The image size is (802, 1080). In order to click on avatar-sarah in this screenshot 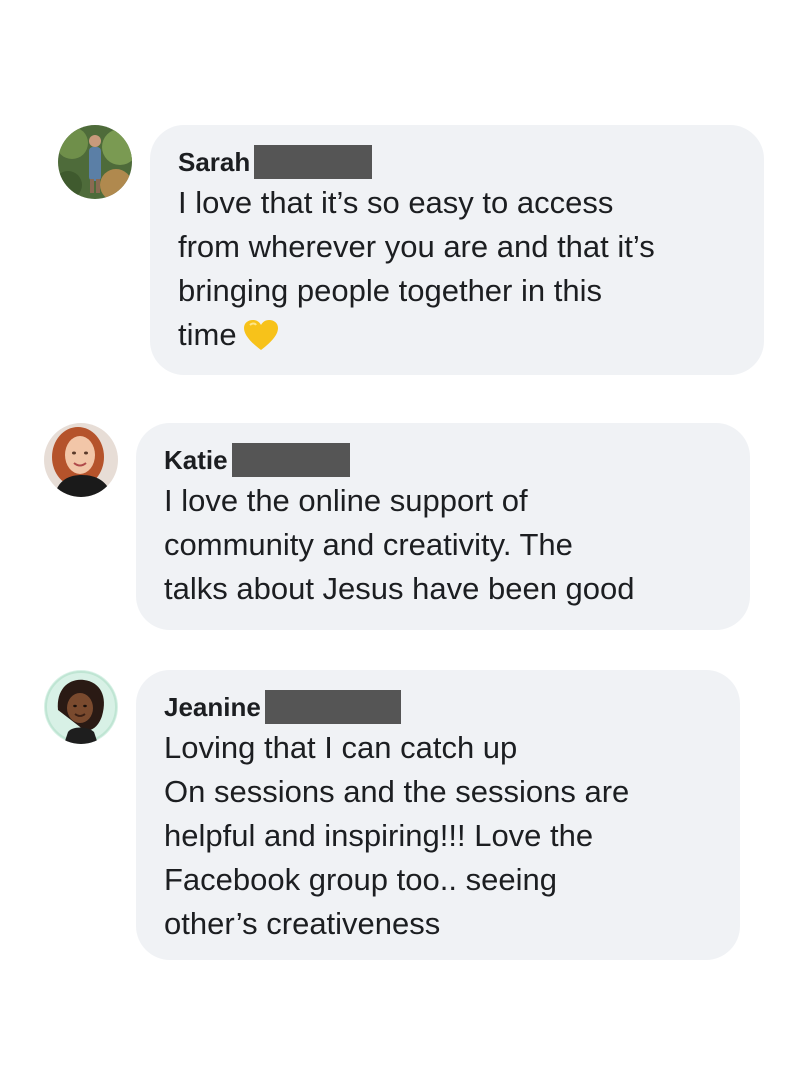, I will do `click(95, 162)`.